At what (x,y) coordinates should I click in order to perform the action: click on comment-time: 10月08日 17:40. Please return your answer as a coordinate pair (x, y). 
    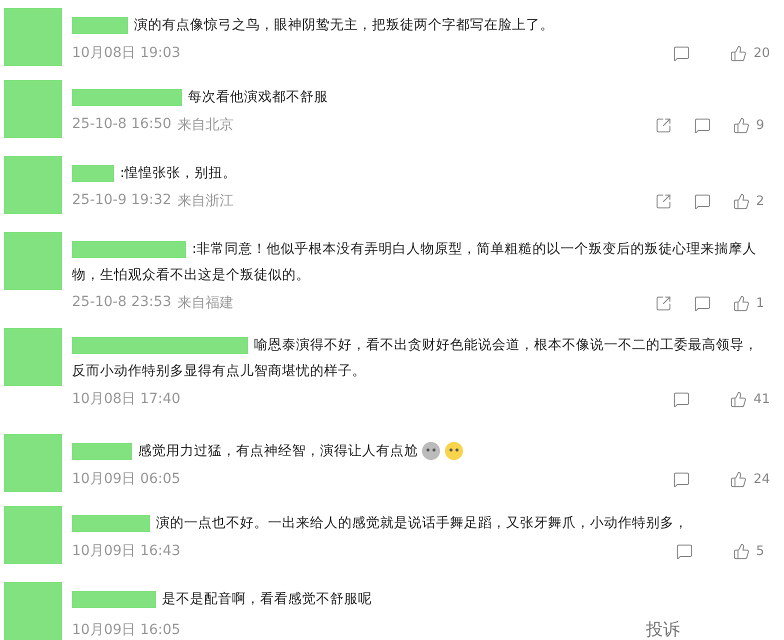
    Looking at the image, I should click on (126, 399).